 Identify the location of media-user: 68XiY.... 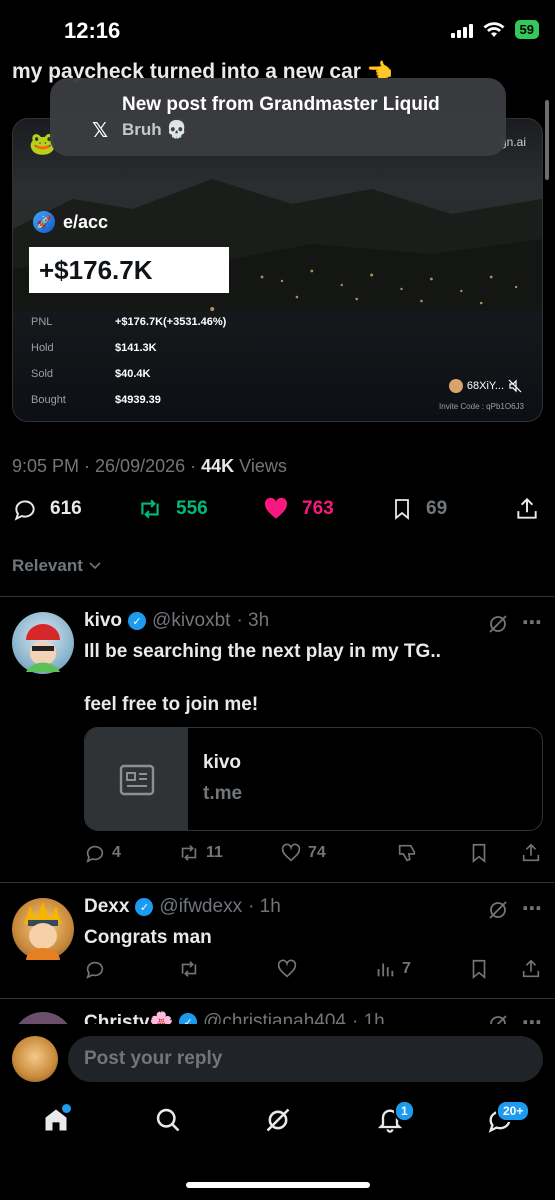
(485, 386).